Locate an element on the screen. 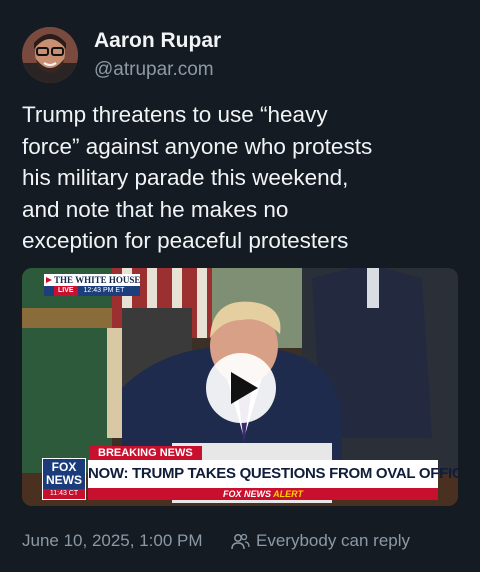 This screenshot has height=572, width=480. alert-prefix: FOX NEWS is located at coordinates (246, 494).